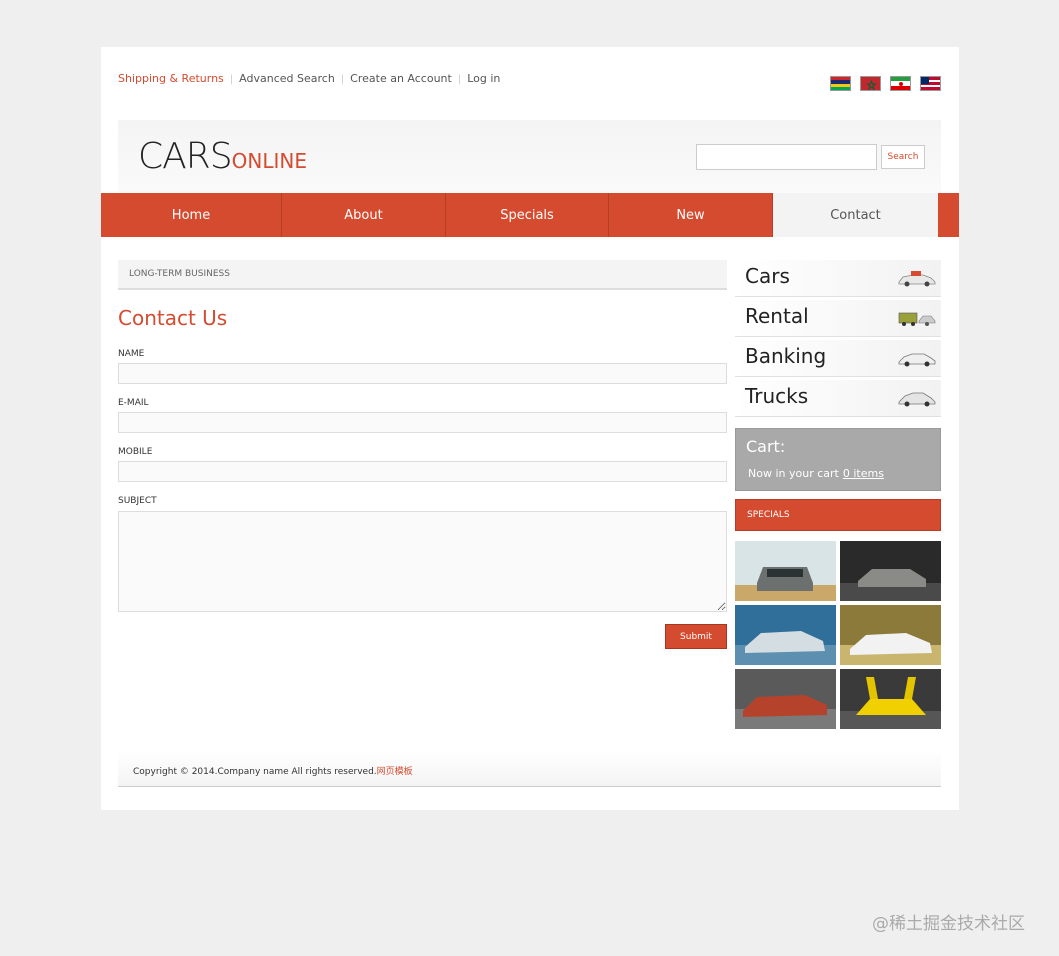  Describe the element at coordinates (948, 924) in the screenshot. I see `watermark: @稀土掘金技术社区` at that location.